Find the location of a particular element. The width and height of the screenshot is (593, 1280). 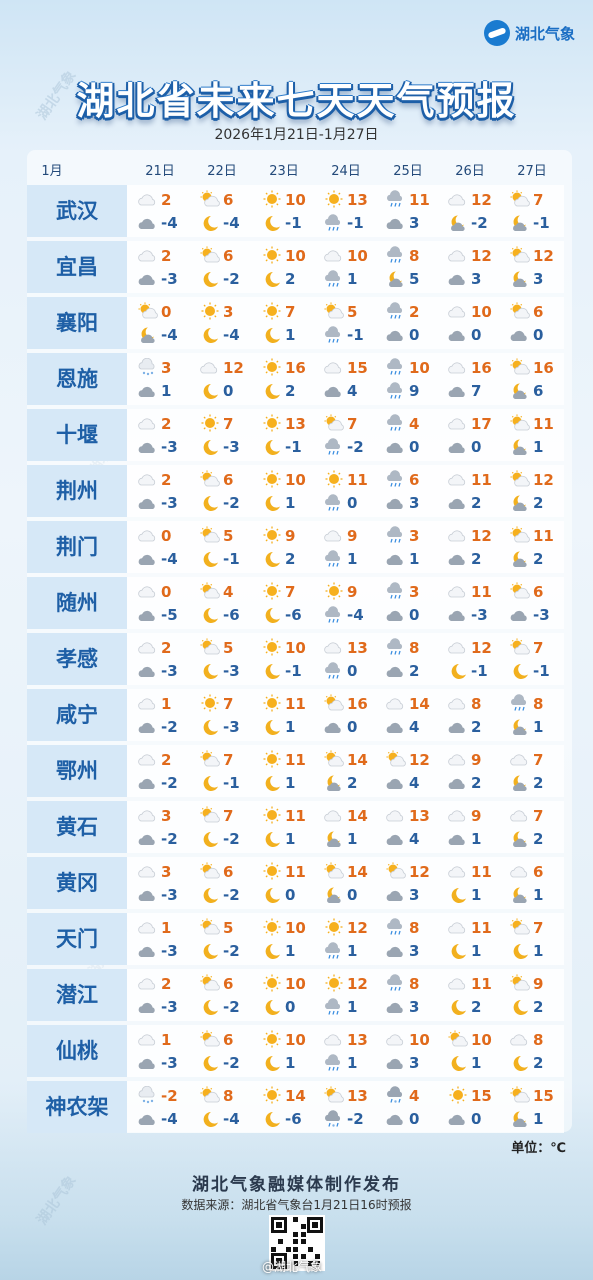

forecast-cell: 12 -1 is located at coordinates (472, 659).